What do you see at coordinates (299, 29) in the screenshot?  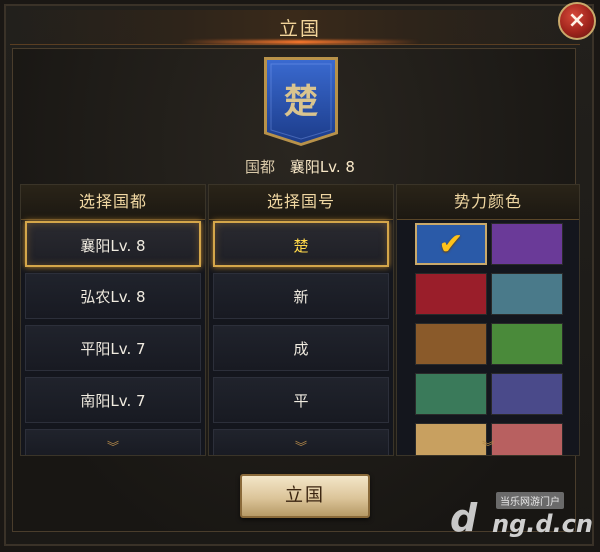 I see `dialog-title: 立国` at bounding box center [299, 29].